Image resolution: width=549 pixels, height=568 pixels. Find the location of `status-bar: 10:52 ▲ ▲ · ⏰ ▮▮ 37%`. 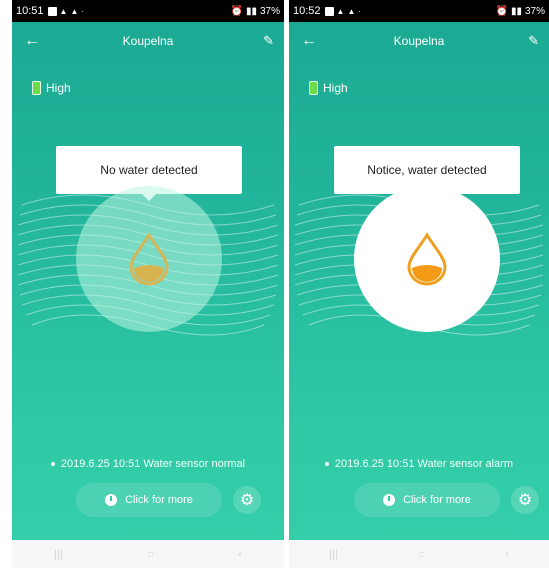

status-bar: 10:52 ▲ ▲ · ⏰ ▮▮ 37% is located at coordinates (419, 11).